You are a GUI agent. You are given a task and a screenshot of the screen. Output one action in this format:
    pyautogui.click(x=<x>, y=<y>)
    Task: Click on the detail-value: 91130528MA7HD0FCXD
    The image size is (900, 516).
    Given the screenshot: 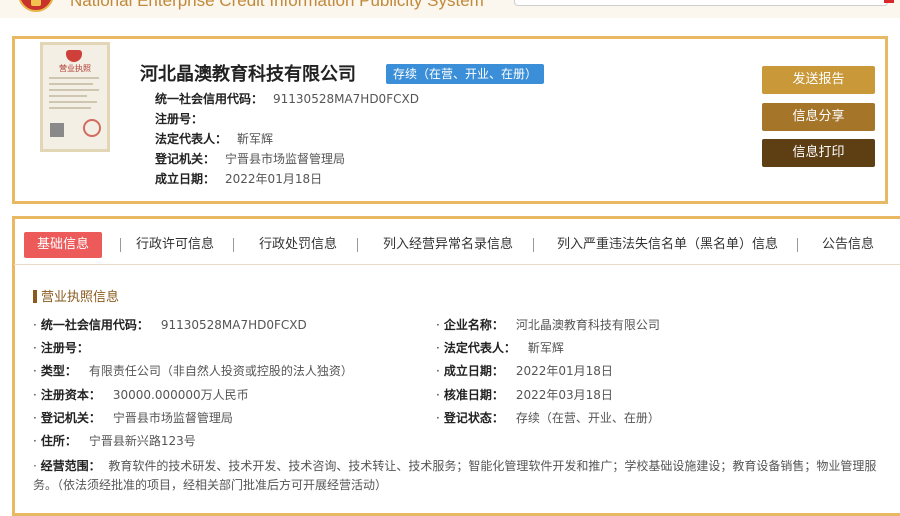 What is the action you would take?
    pyautogui.click(x=233, y=325)
    